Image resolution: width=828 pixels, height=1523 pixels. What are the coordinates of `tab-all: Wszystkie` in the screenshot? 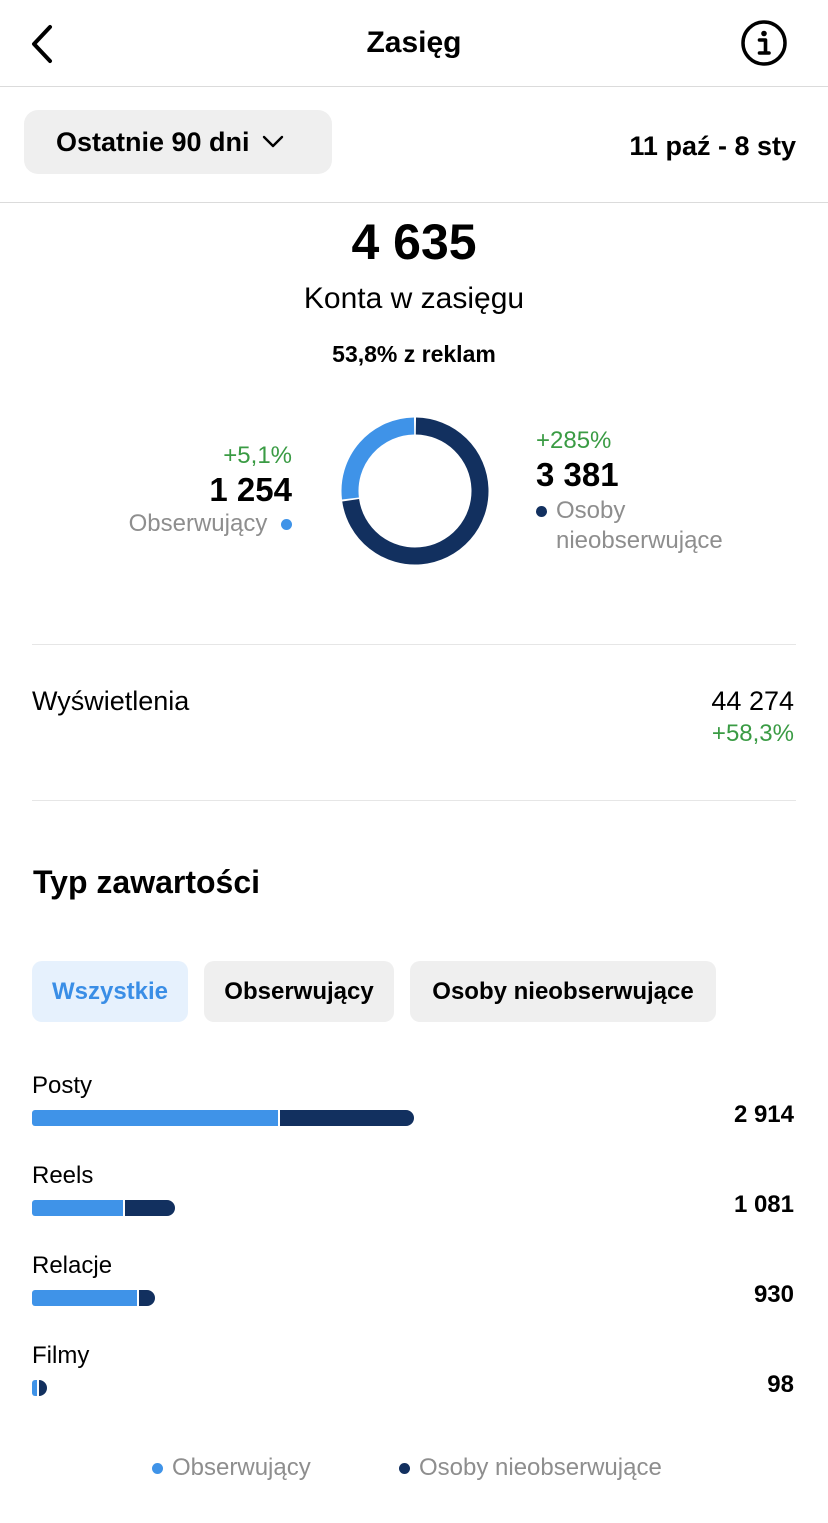 It's located at (110, 991).